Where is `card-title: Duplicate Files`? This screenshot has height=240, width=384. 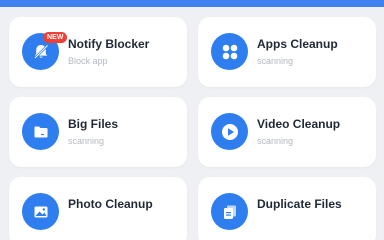 card-title: Duplicate Files is located at coordinates (299, 204).